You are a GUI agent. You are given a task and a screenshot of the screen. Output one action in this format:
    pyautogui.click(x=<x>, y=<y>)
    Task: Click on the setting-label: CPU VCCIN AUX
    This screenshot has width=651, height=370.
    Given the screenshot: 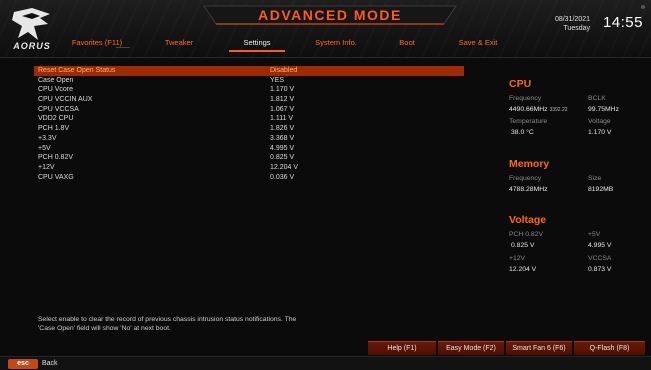 What is the action you would take?
    pyautogui.click(x=65, y=100)
    